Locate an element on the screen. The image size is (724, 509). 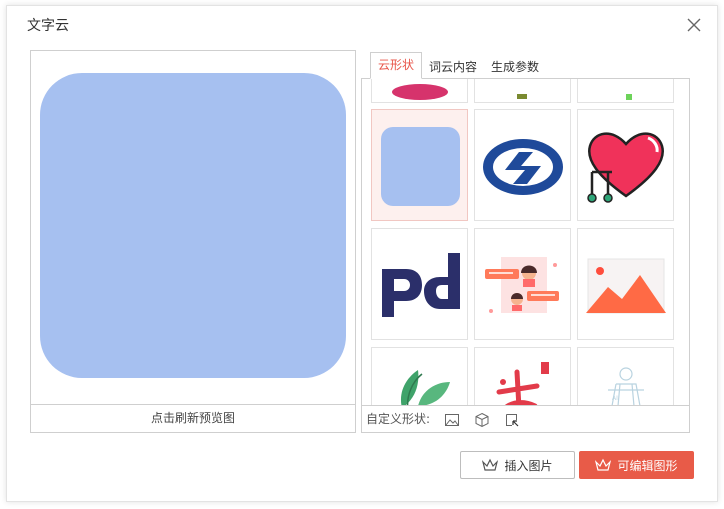
refresh-preview-button: 点击刷新预览图 is located at coordinates (193, 418).